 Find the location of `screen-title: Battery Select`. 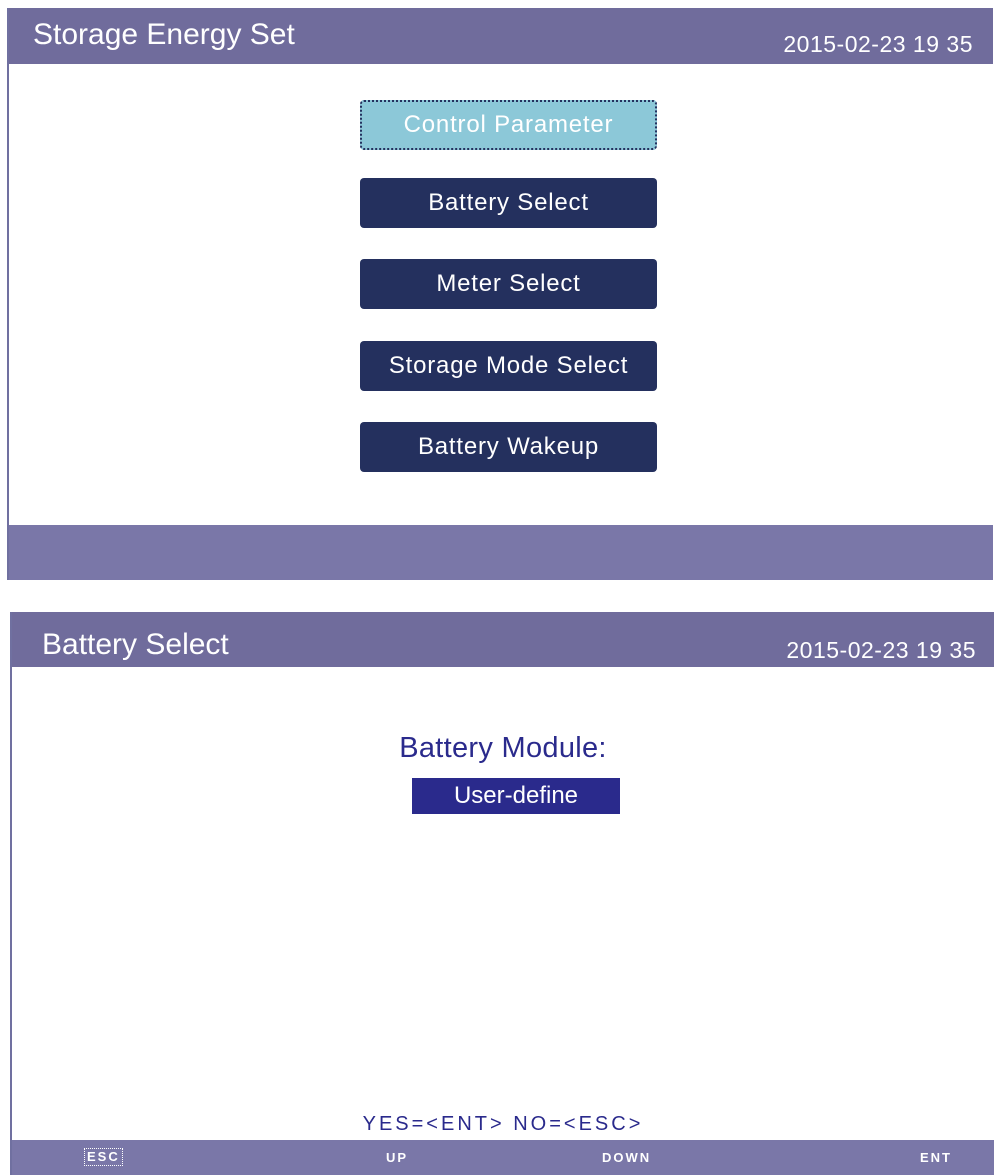

screen-title: Battery Select is located at coordinates (135, 644).